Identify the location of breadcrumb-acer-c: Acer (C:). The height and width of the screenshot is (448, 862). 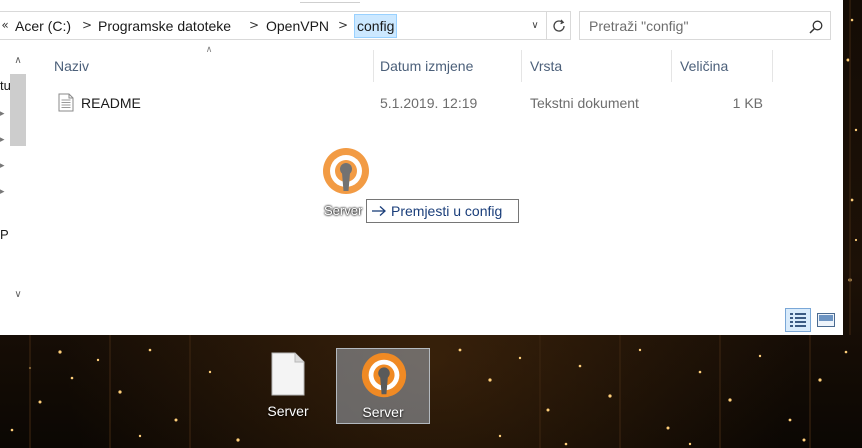
(43, 26).